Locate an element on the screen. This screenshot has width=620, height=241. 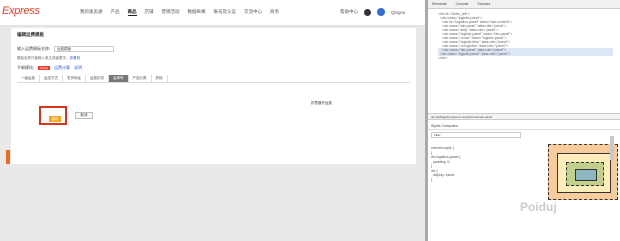
tab: 产品分类 is located at coordinates (140, 78).